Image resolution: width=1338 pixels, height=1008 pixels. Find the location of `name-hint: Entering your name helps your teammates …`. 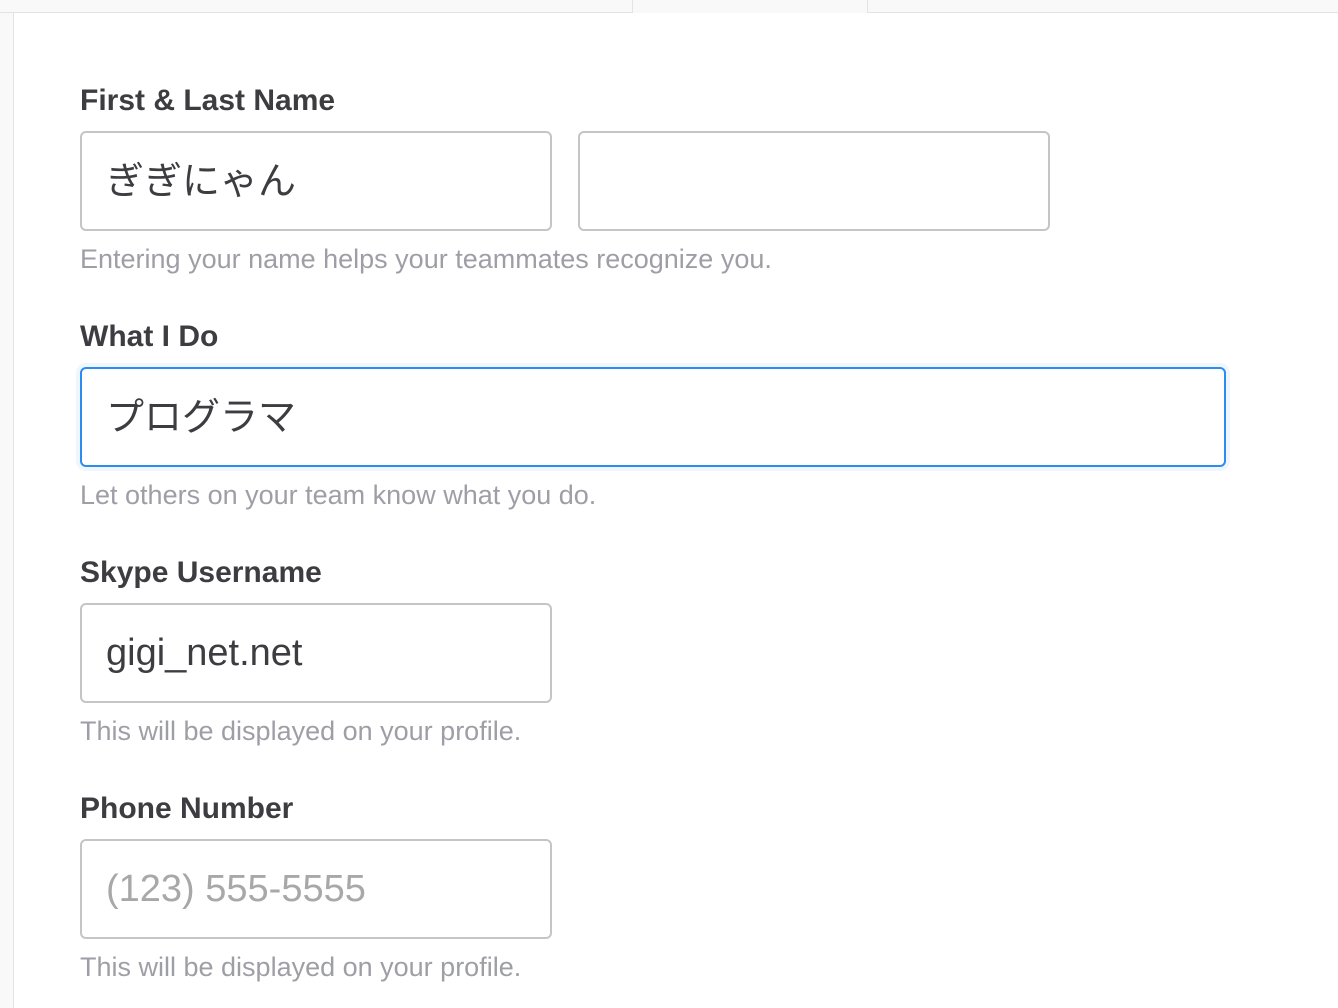

name-hint: Entering your name helps your teammates … is located at coordinates (426, 259).